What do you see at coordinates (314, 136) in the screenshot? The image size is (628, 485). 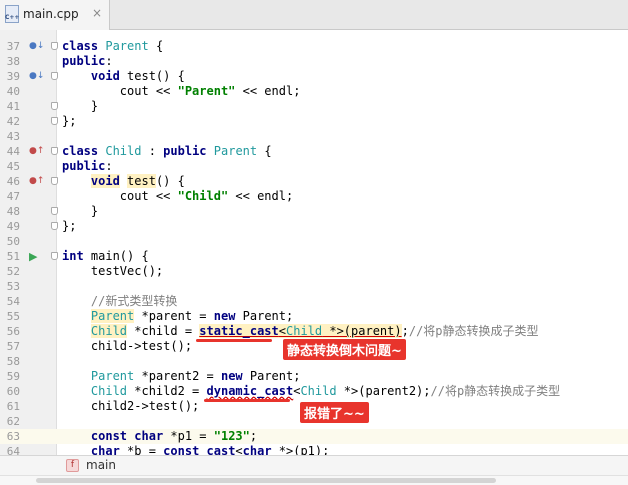 I see `code-line: 43` at bounding box center [314, 136].